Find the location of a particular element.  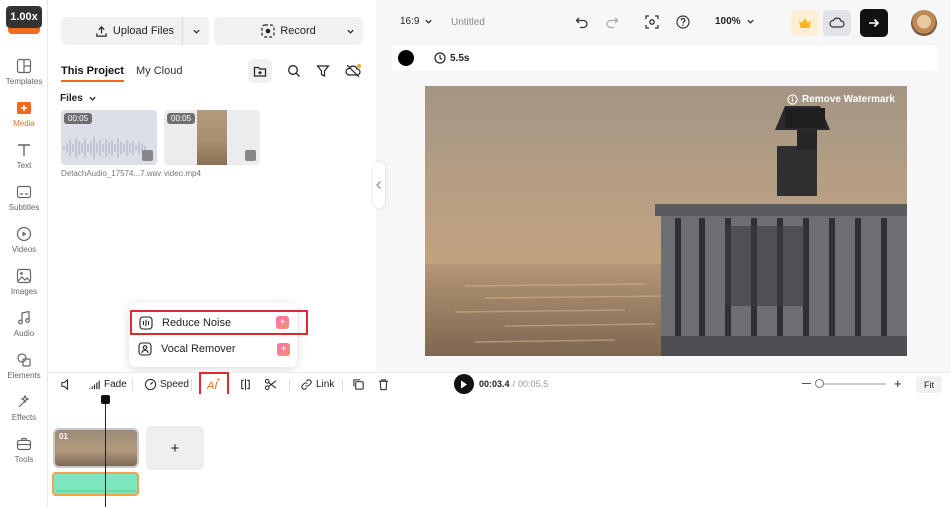

ai-tools-button: AI is located at coordinates (214, 384).